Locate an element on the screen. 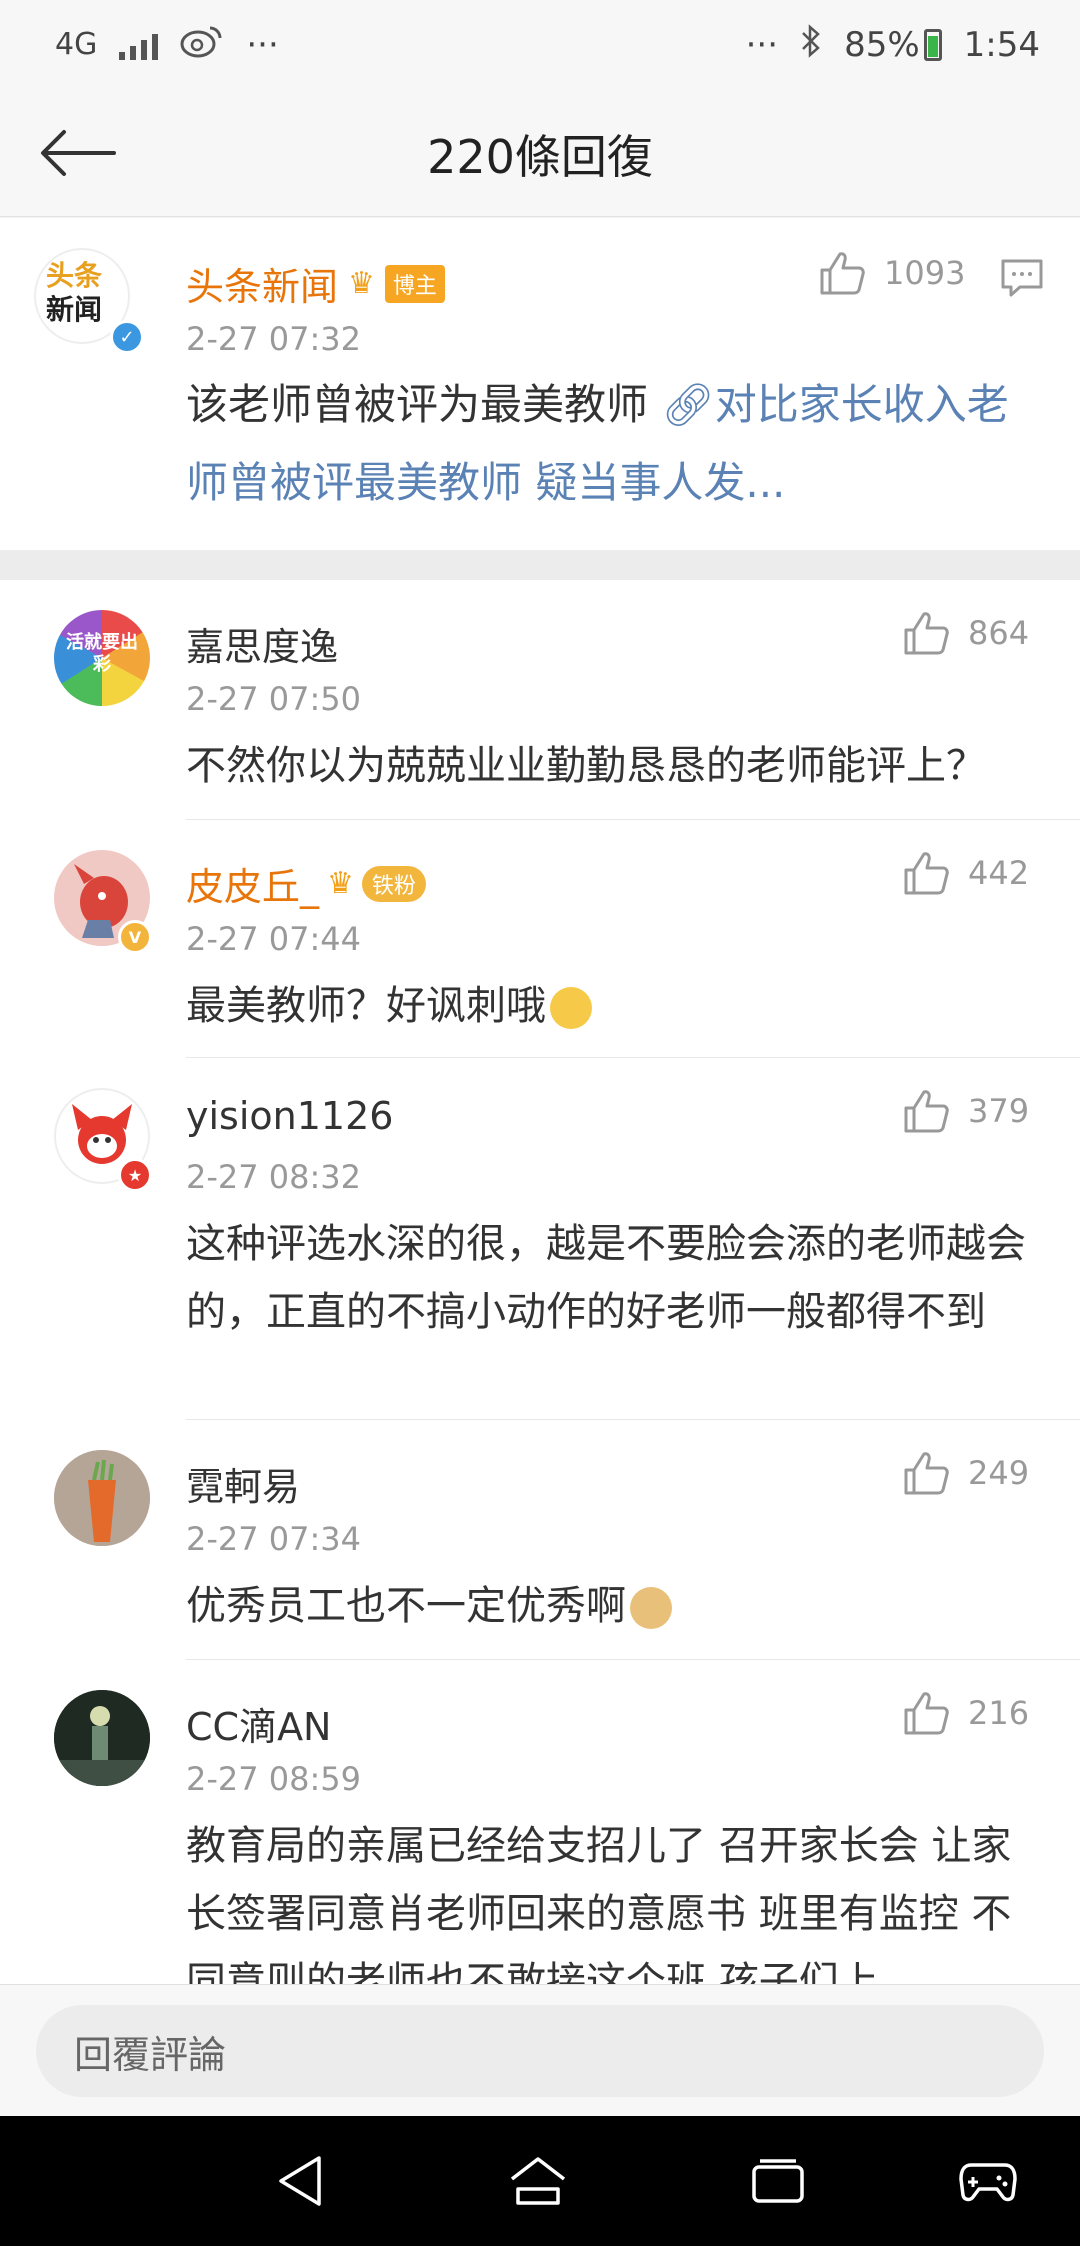  comment-time: 2-27 07:50 is located at coordinates (274, 699).